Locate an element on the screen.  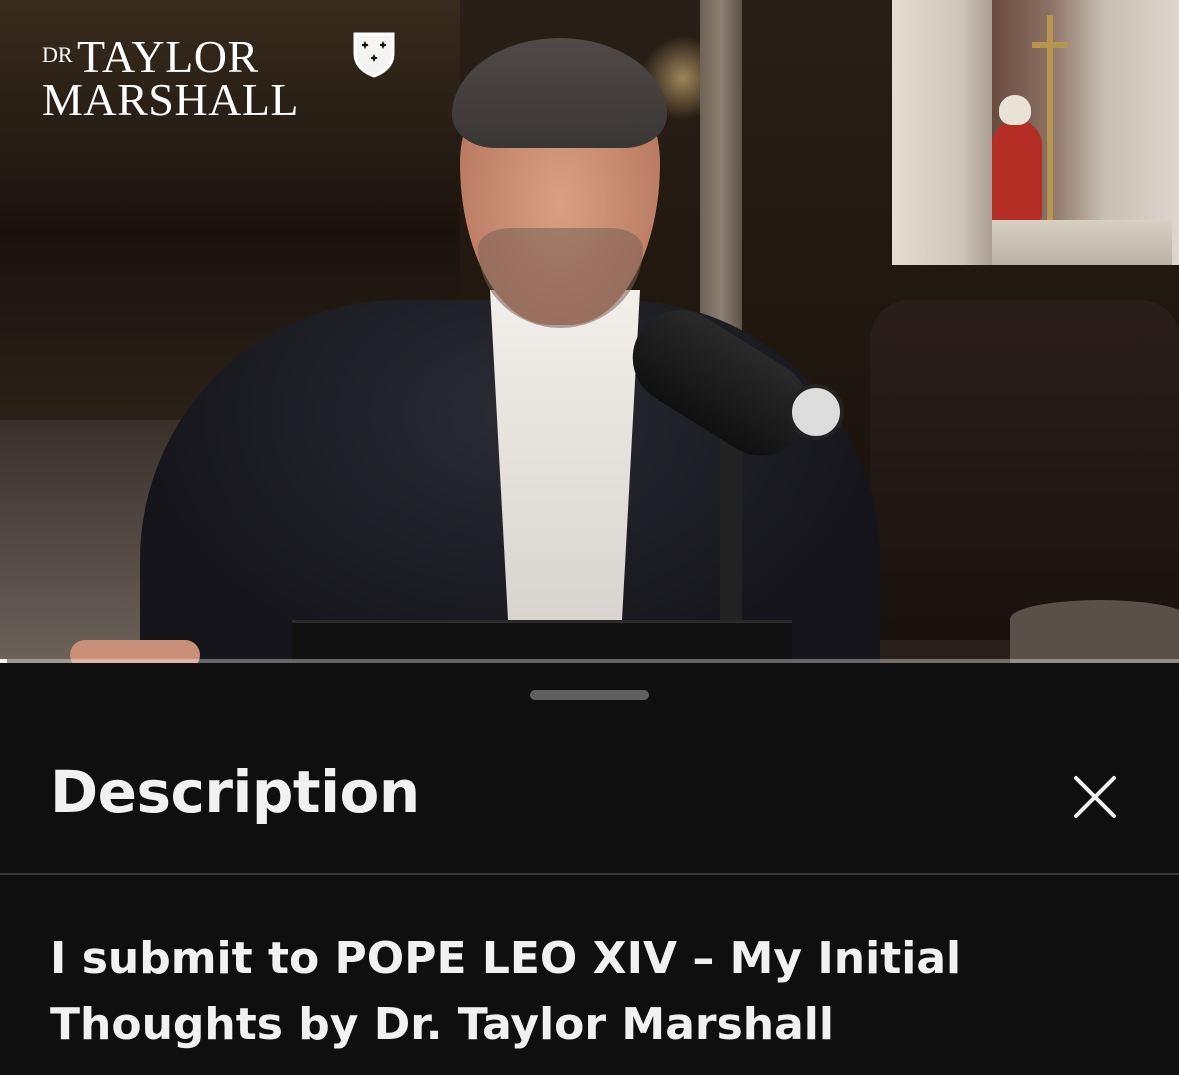
inset-ledge is located at coordinates (1082, 242).